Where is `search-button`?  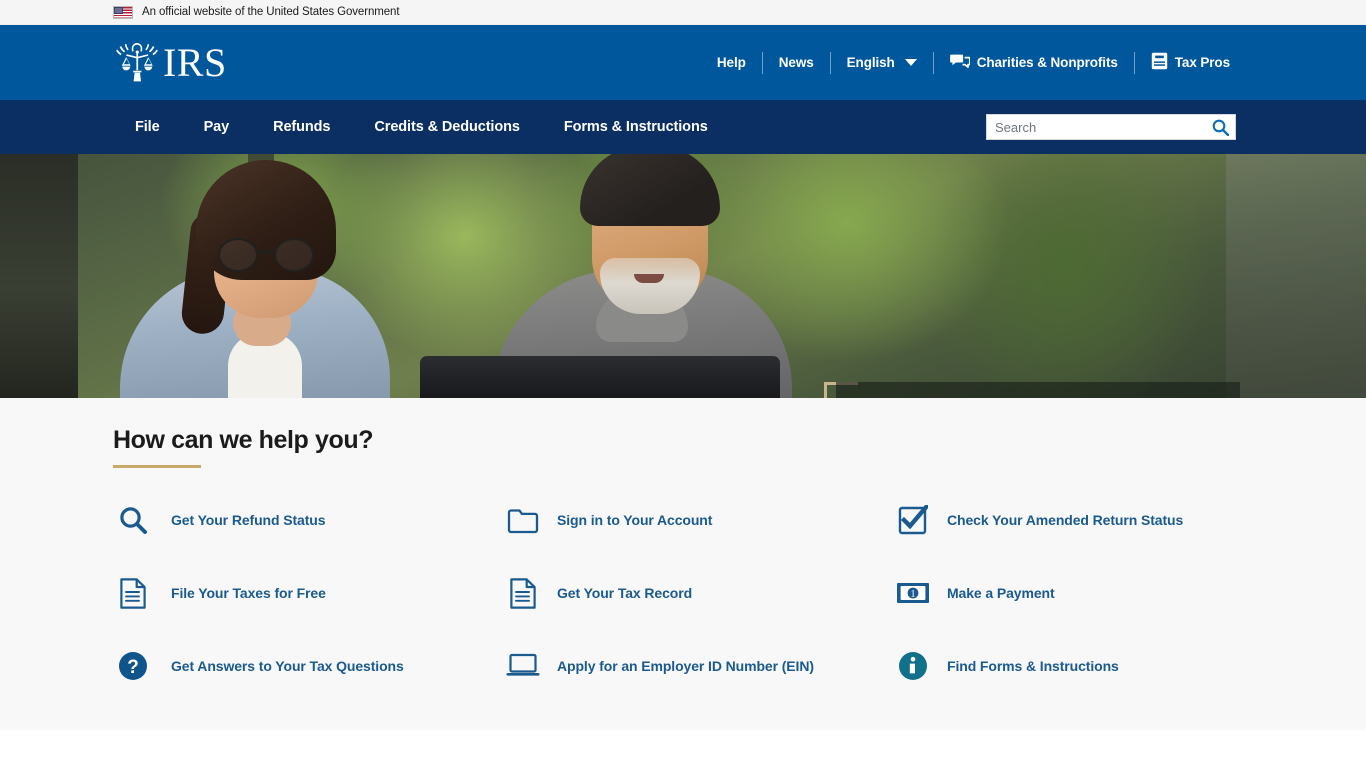
search-button is located at coordinates (1220, 127).